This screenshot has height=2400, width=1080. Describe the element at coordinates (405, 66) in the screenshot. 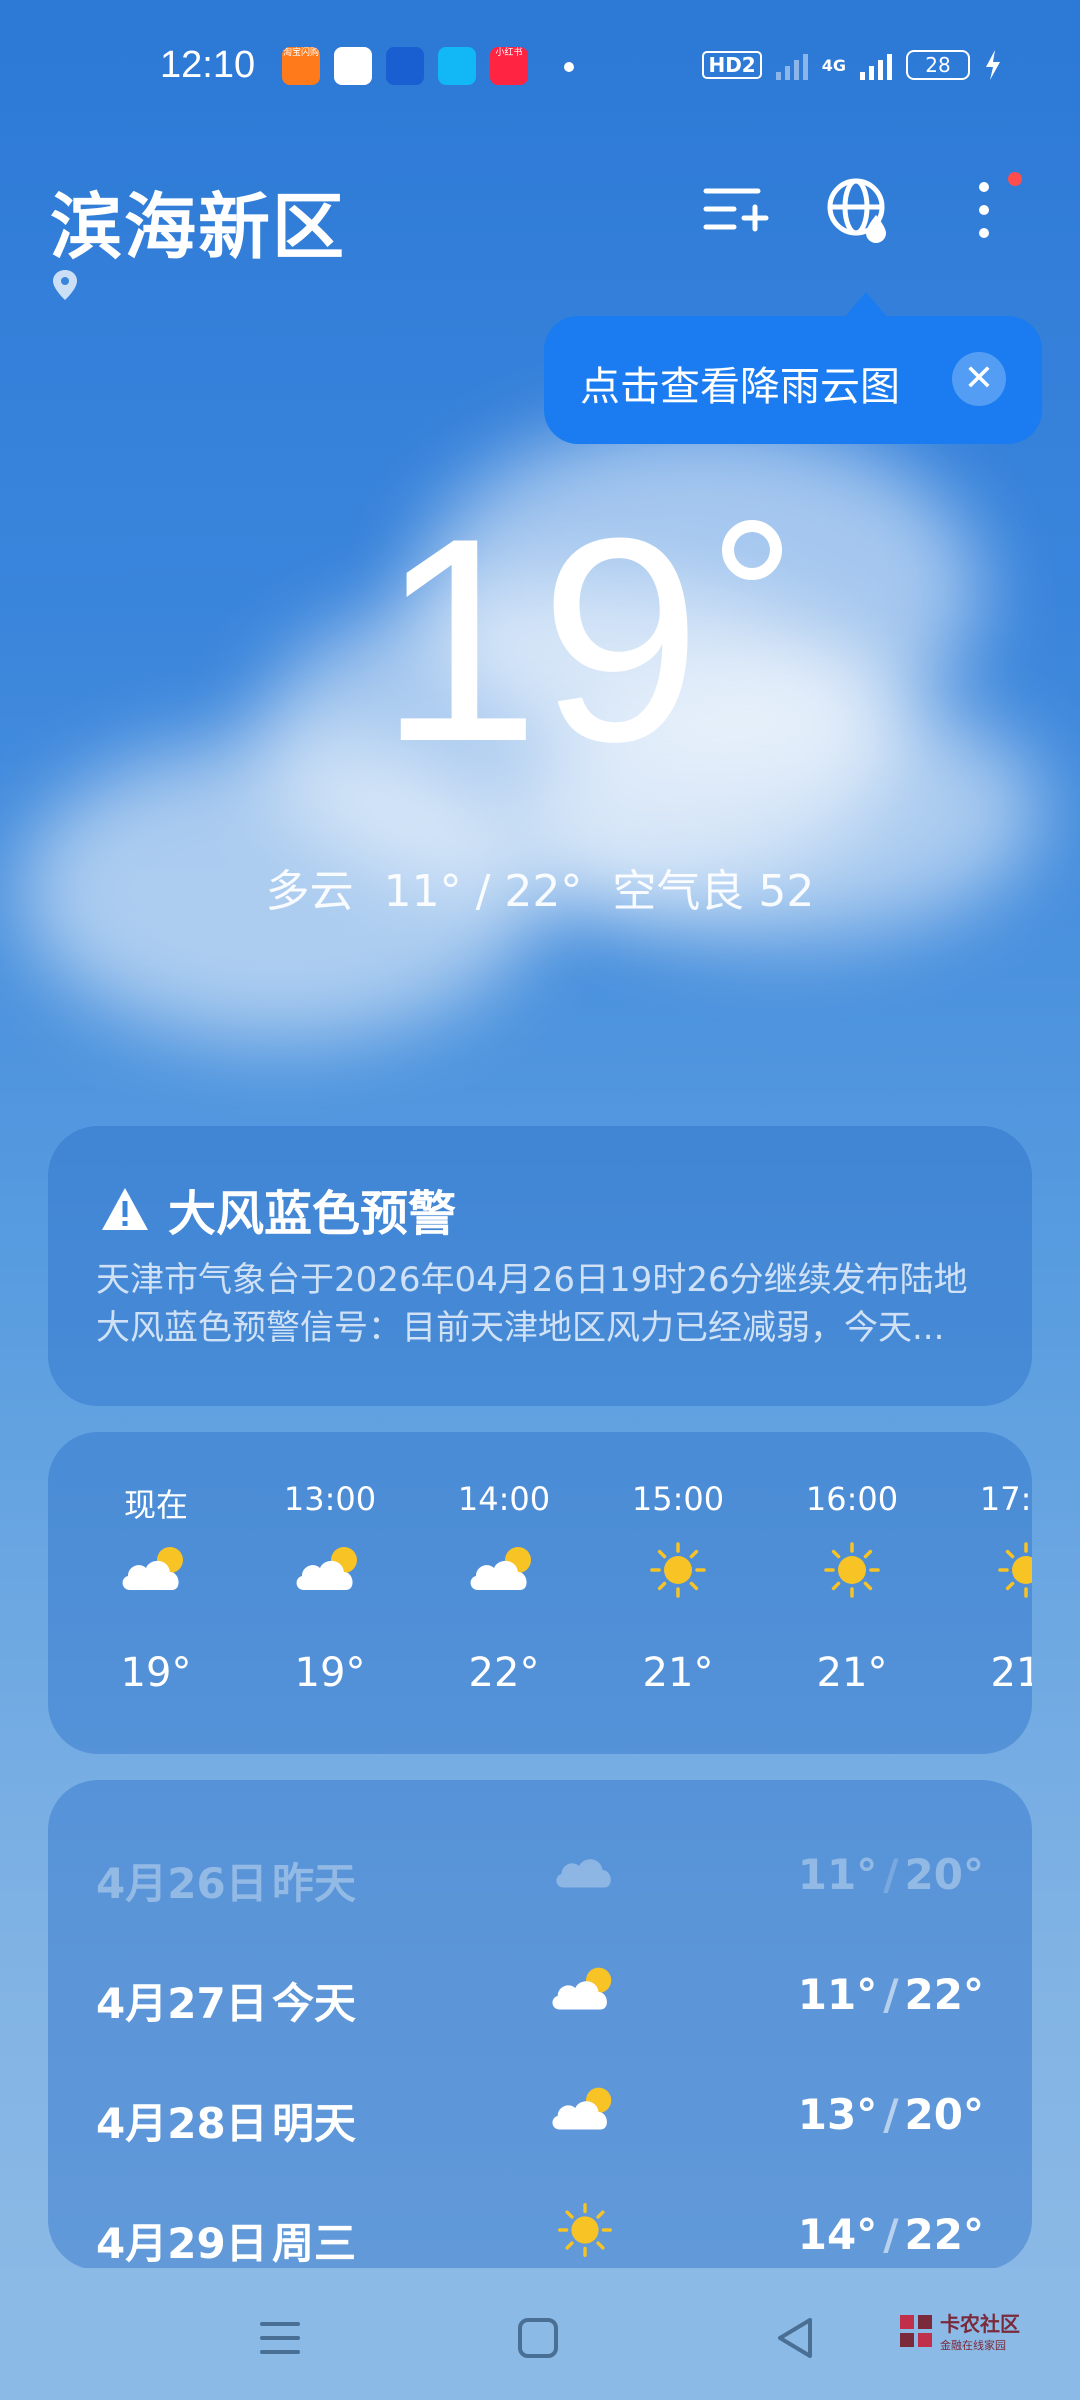

I see `tax-app-icon` at that location.